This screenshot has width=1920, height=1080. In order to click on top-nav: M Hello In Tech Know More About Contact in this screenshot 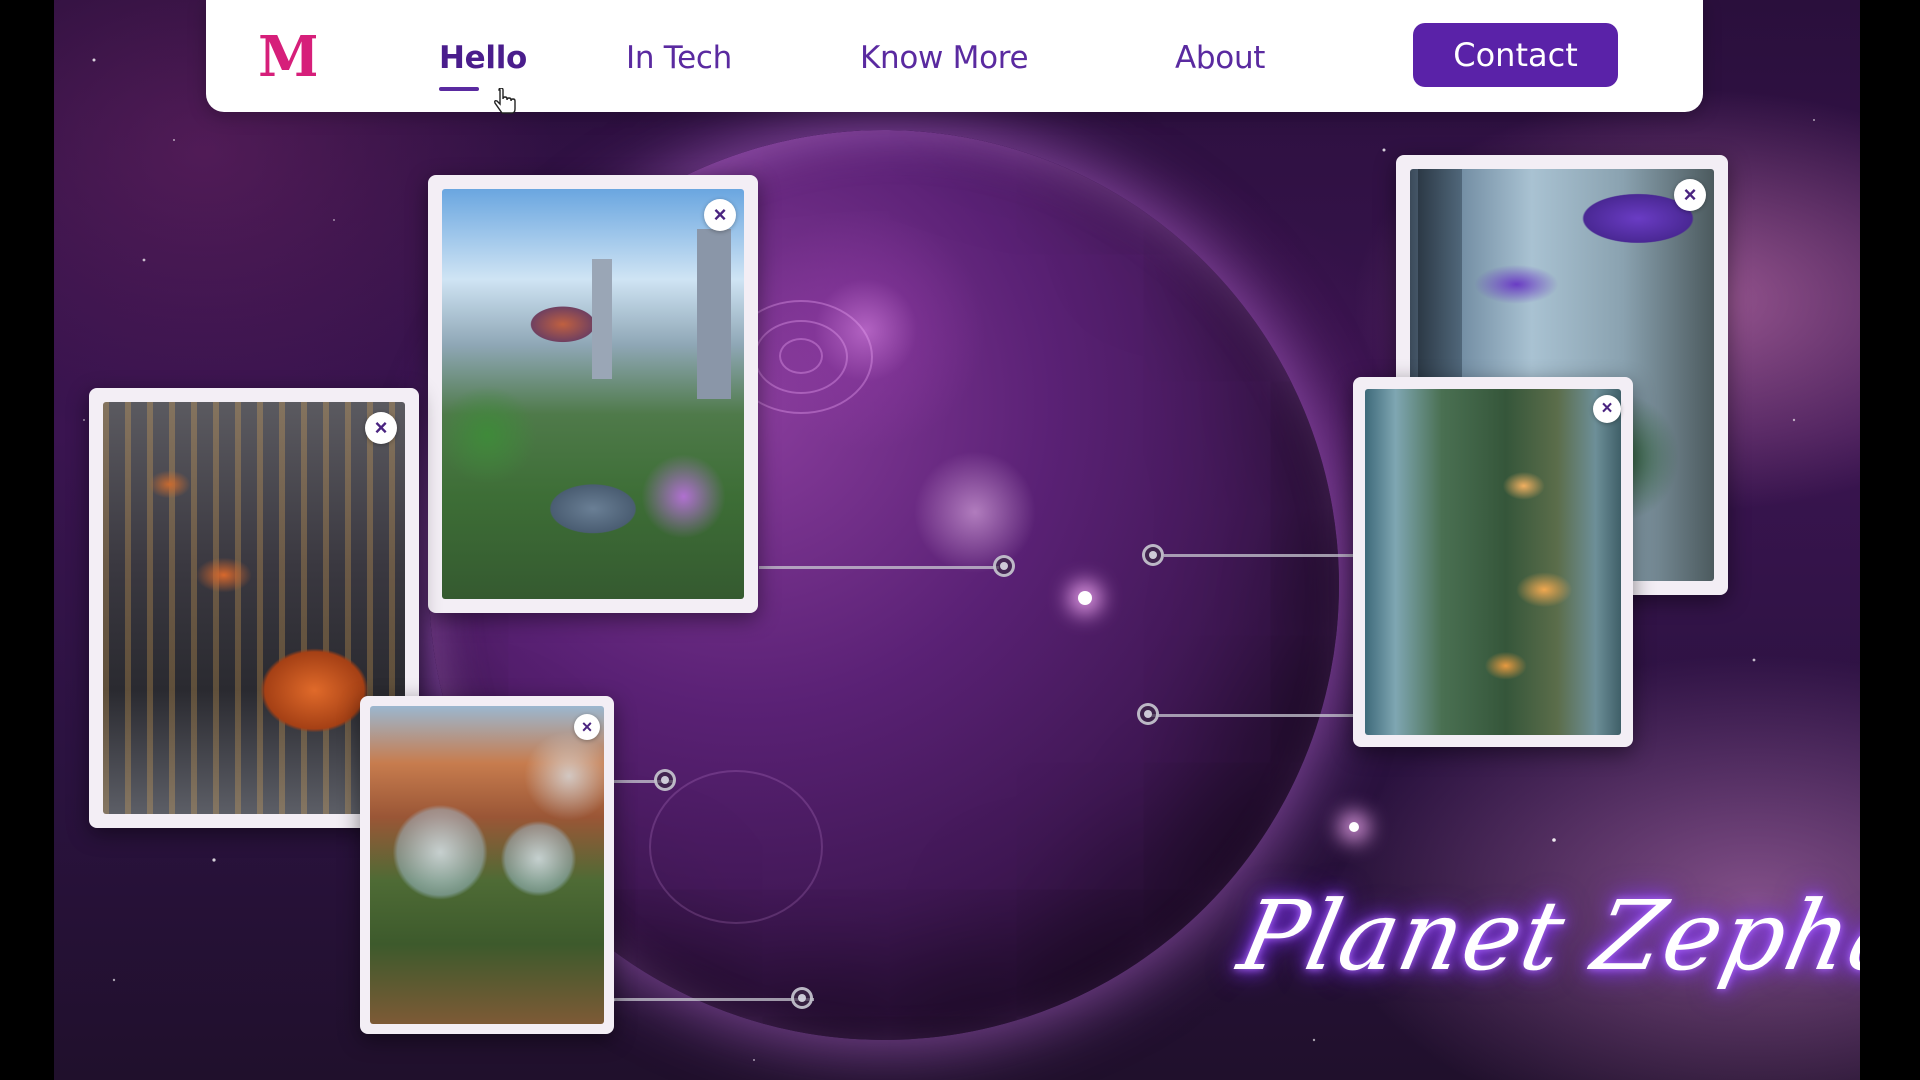, I will do `click(954, 57)`.